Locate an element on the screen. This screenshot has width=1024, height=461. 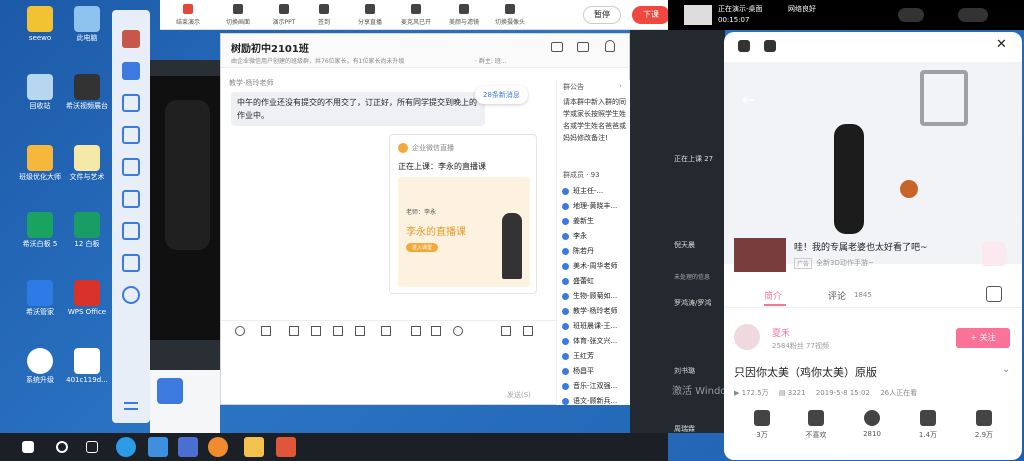
follow-button: + 关注 is located at coordinates (983, 338).